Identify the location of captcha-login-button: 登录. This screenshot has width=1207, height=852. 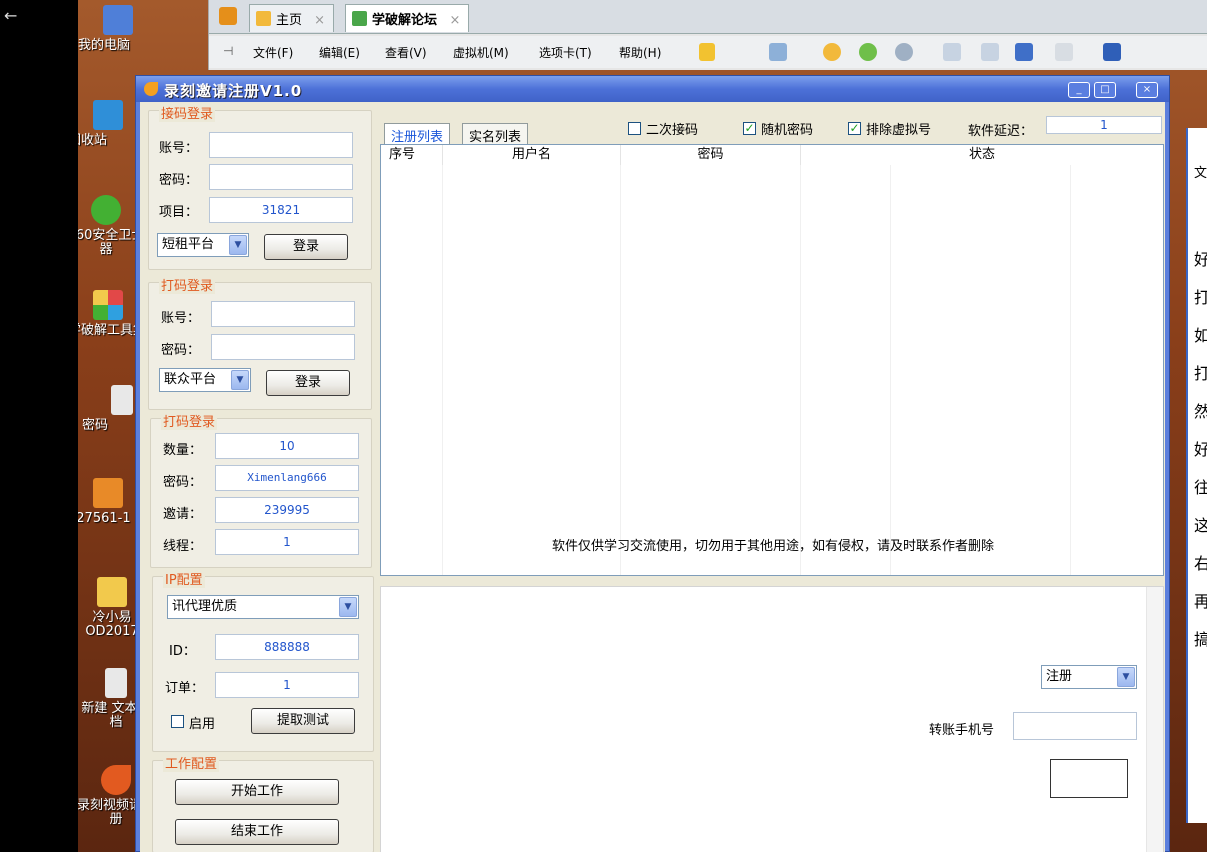
(308, 383).